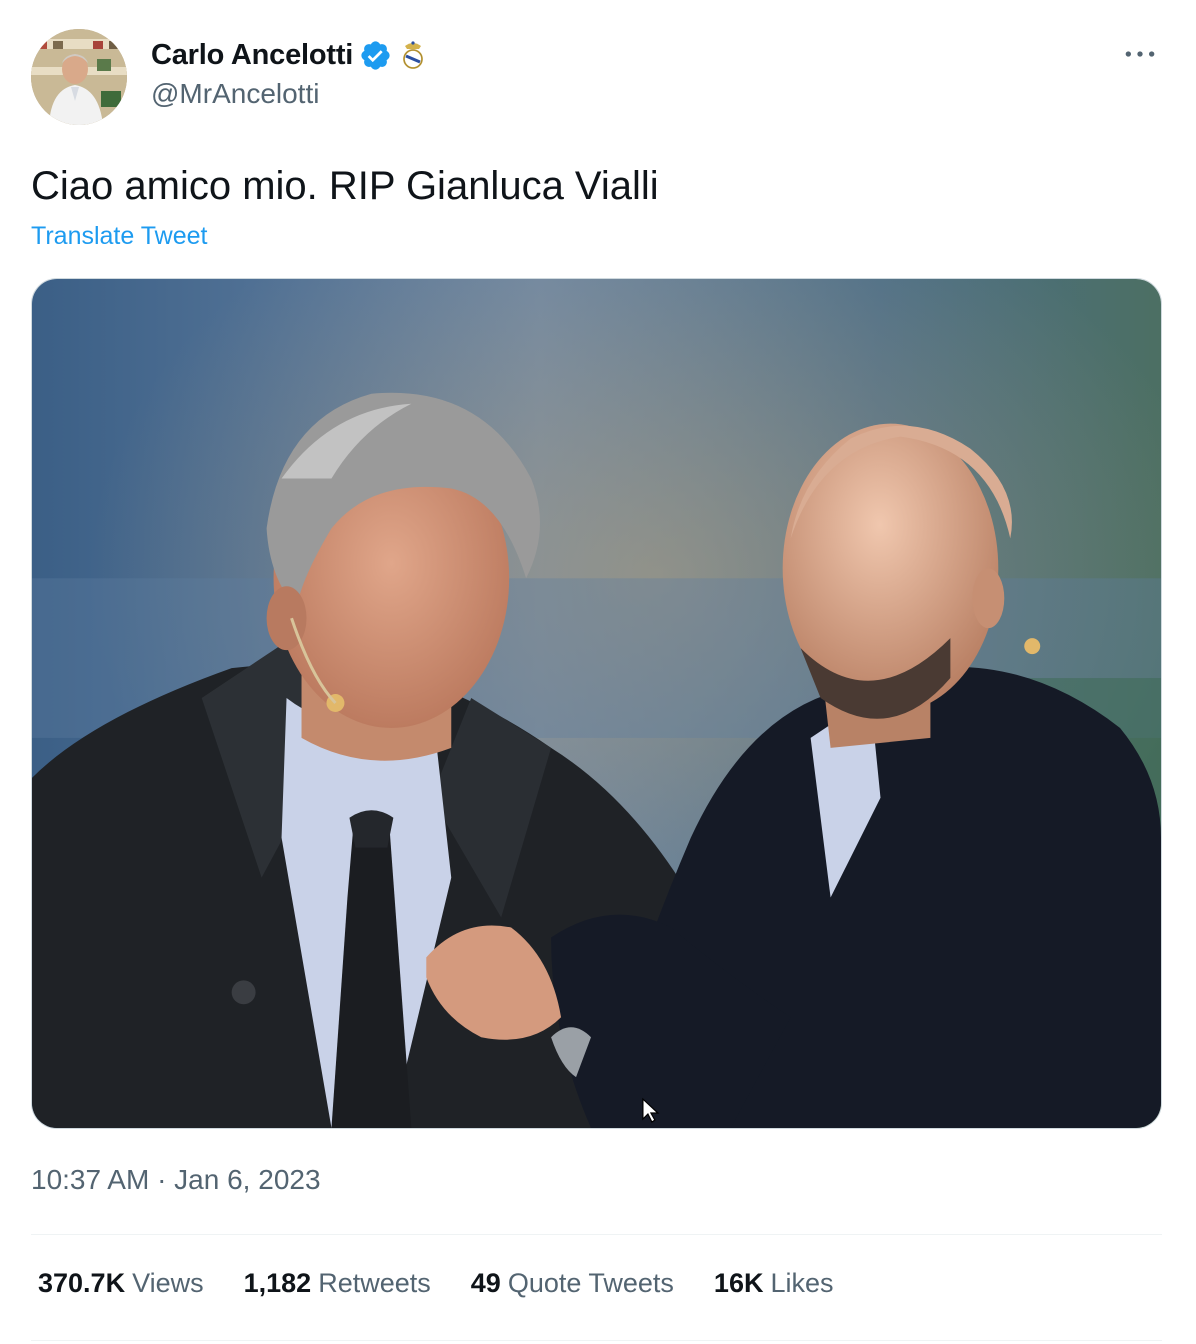 This screenshot has height=1344, width=1196. Describe the element at coordinates (168, 1283) in the screenshot. I see `stat-label: Views` at that location.